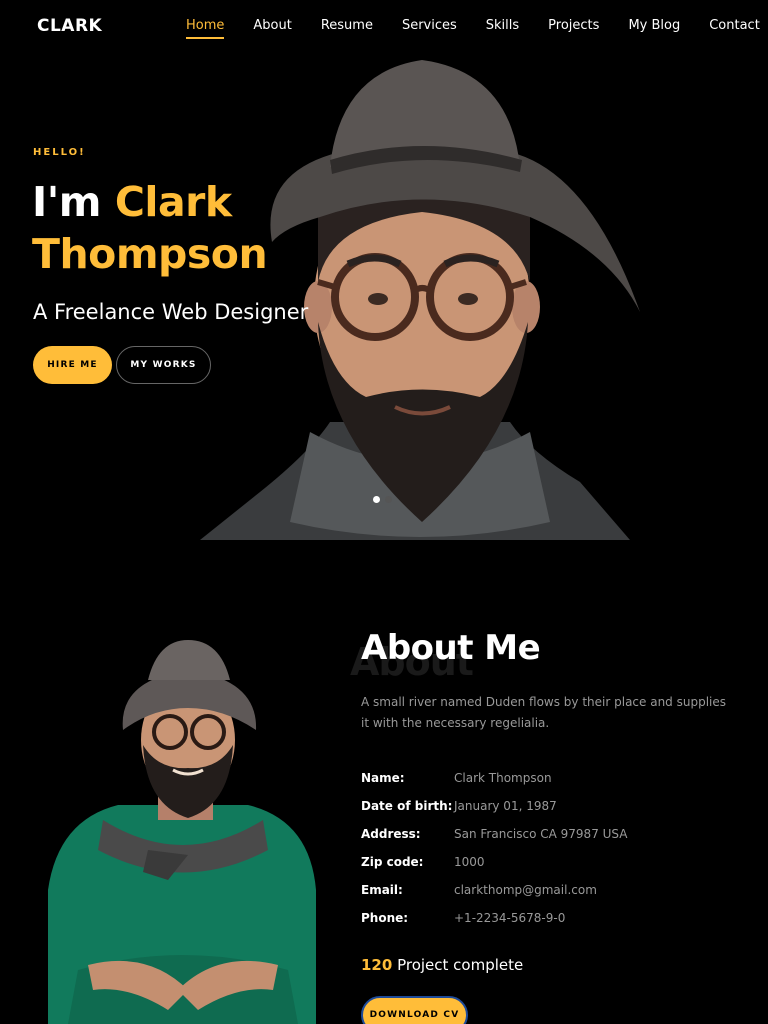 Image resolution: width=768 pixels, height=1024 pixels. Describe the element at coordinates (72, 365) in the screenshot. I see `hire-me-button: HIRE ME` at that location.